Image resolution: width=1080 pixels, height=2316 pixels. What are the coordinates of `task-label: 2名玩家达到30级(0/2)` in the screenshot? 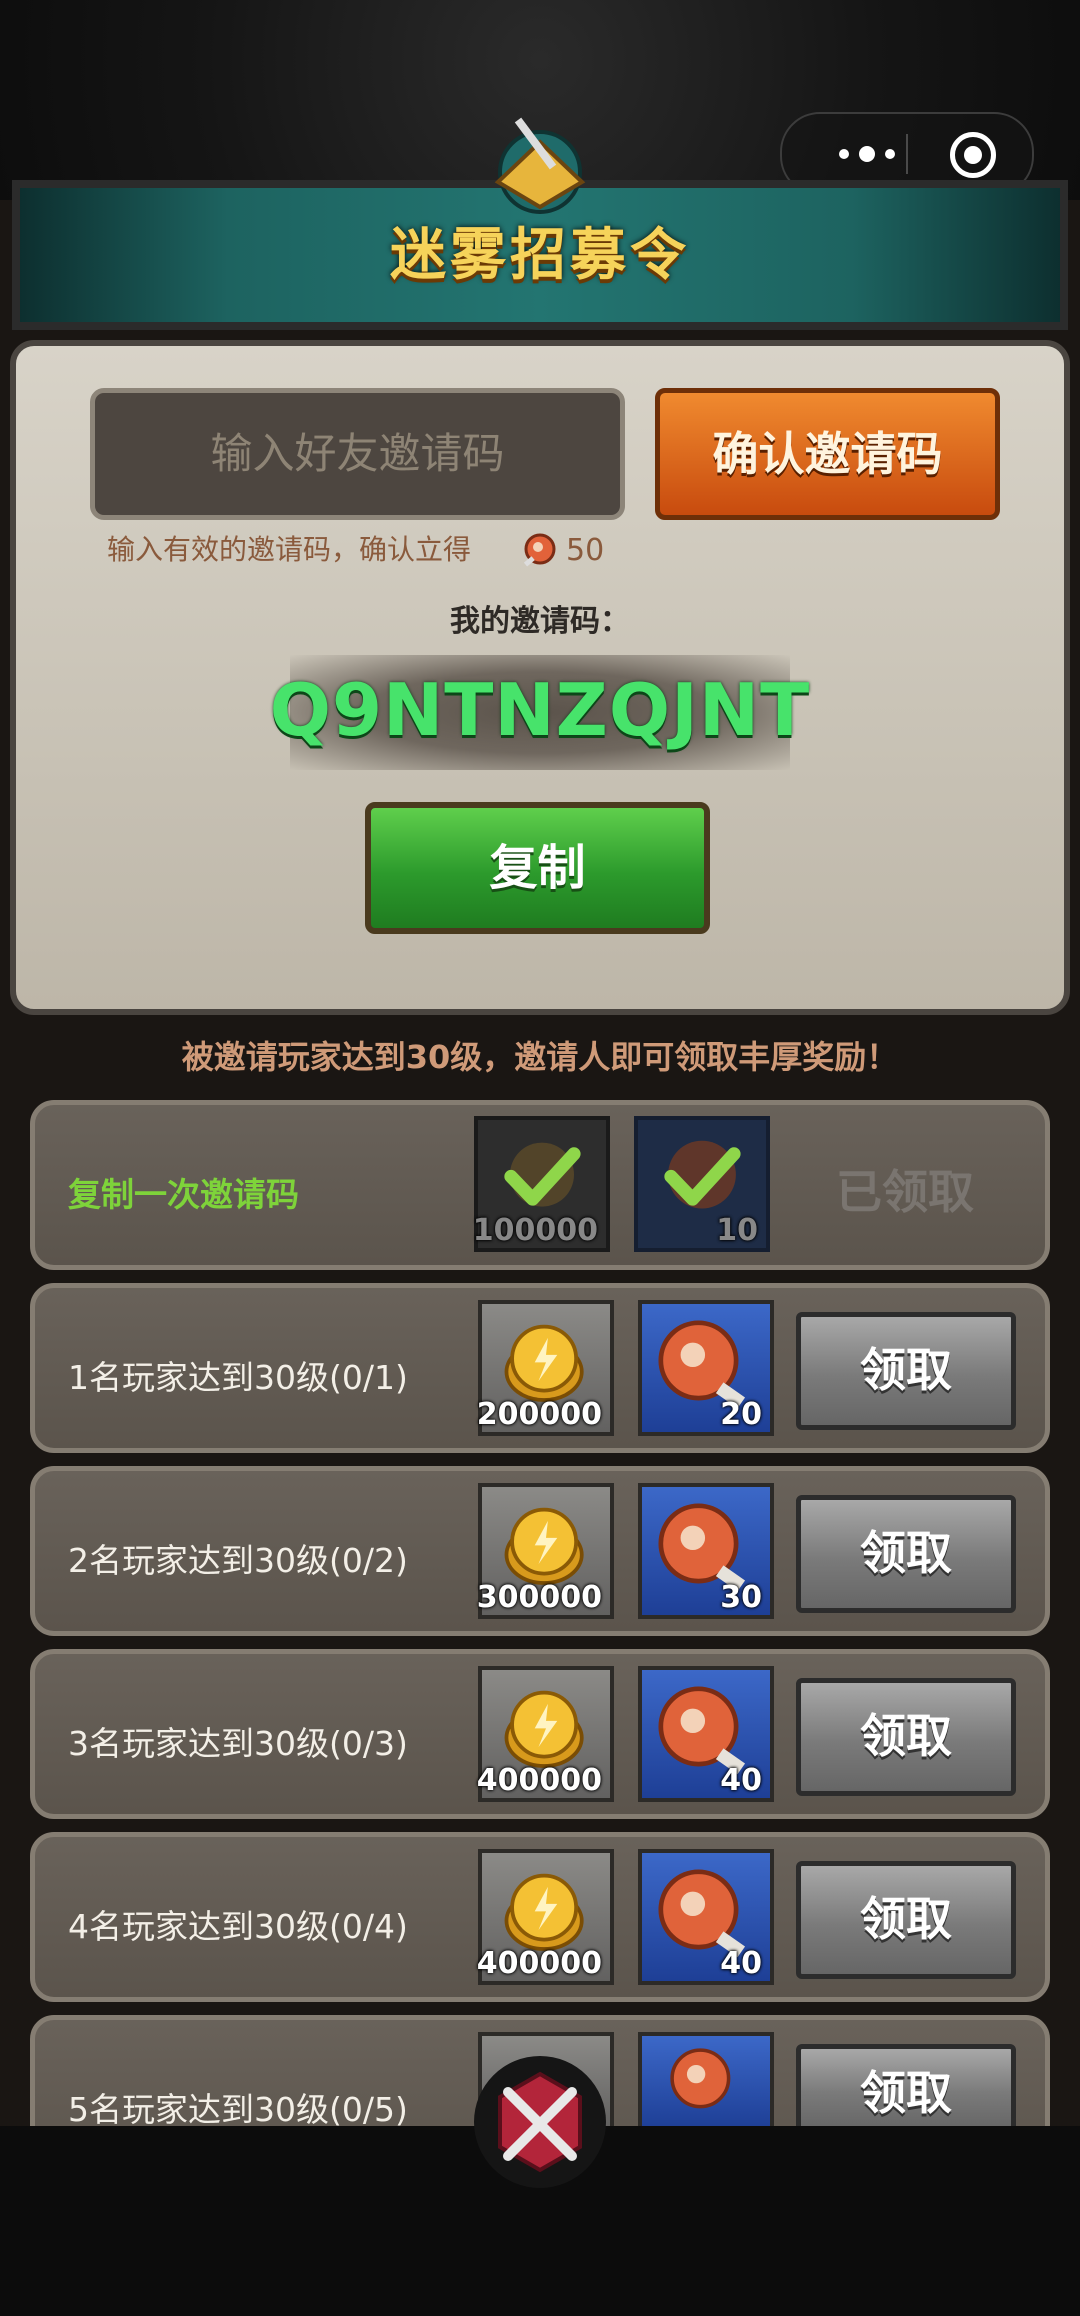 It's located at (238, 1560).